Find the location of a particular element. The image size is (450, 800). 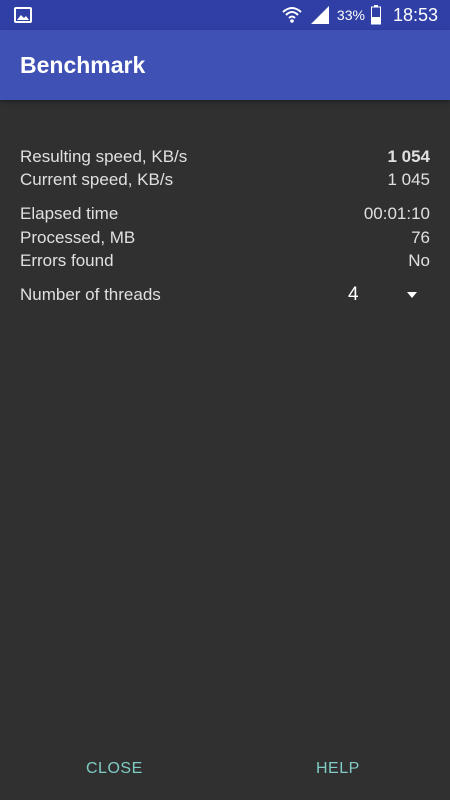

elapsed-time-value: 00:01:10 is located at coordinates (396, 213).